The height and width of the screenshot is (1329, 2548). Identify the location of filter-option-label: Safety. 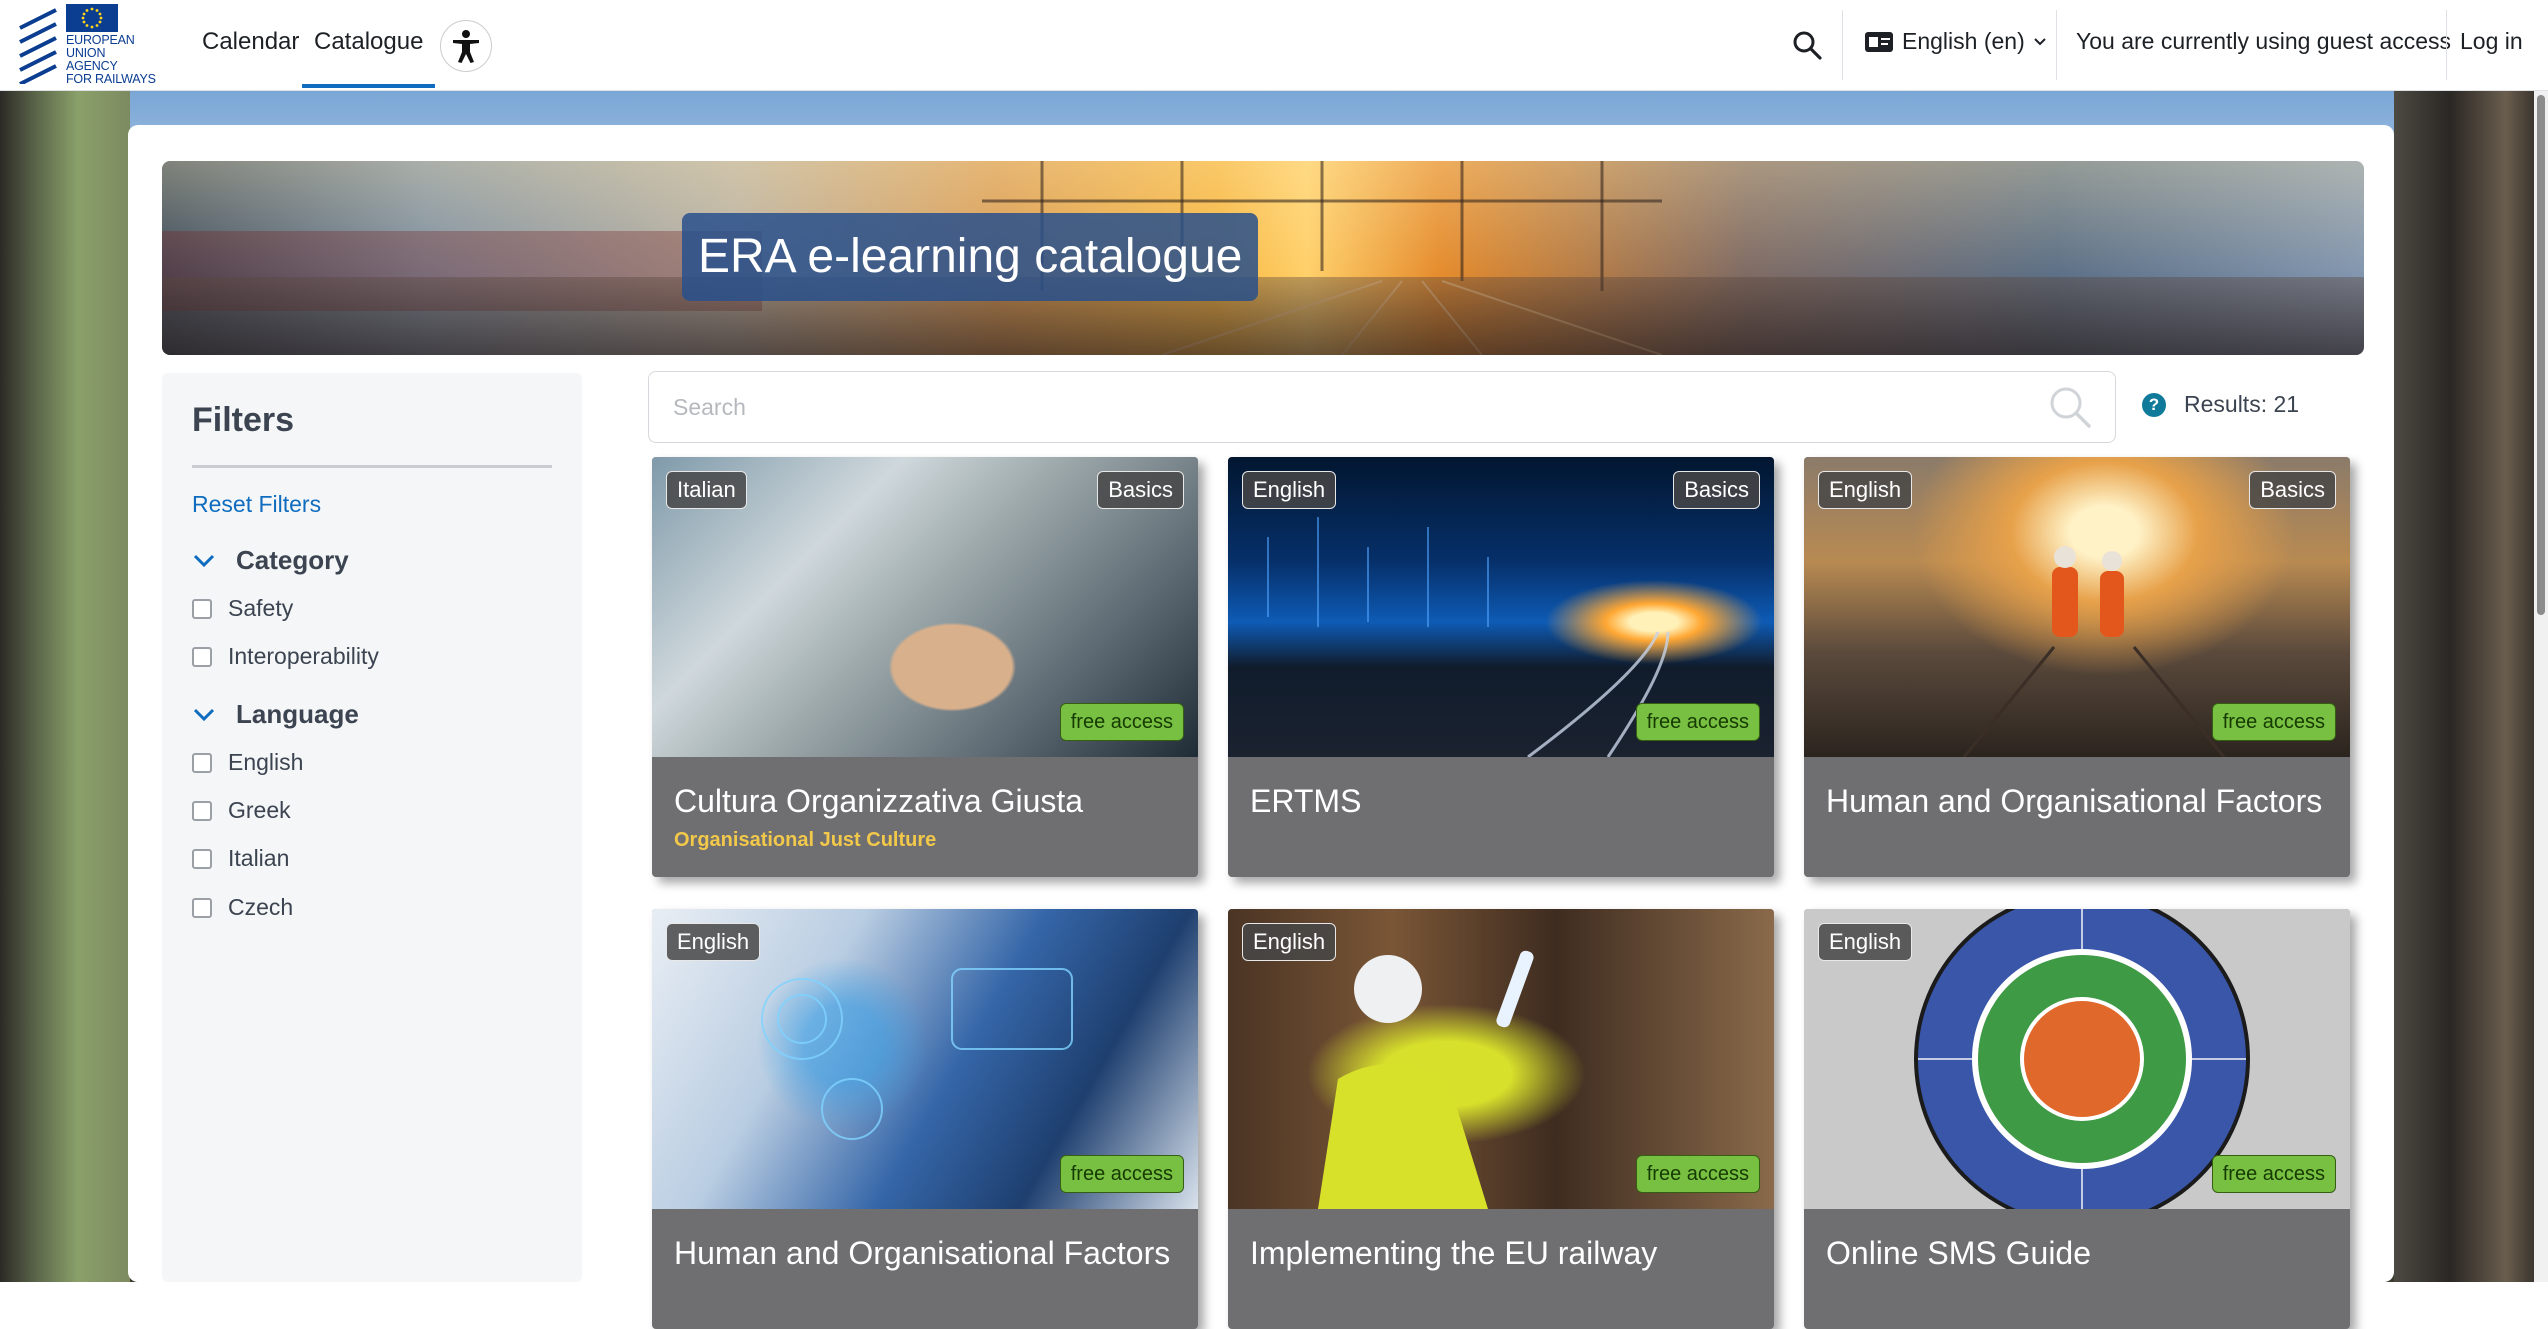
(261, 608).